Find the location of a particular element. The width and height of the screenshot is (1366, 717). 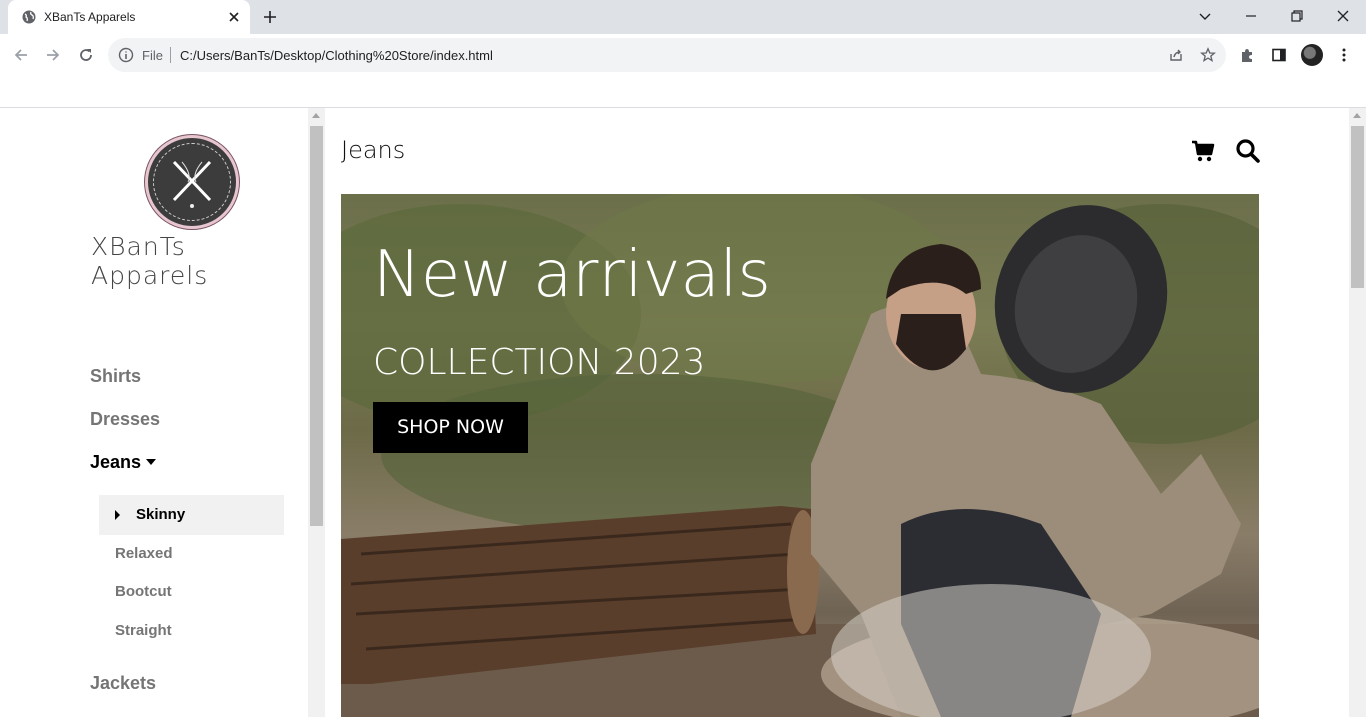

close-icon is located at coordinates (234, 17).